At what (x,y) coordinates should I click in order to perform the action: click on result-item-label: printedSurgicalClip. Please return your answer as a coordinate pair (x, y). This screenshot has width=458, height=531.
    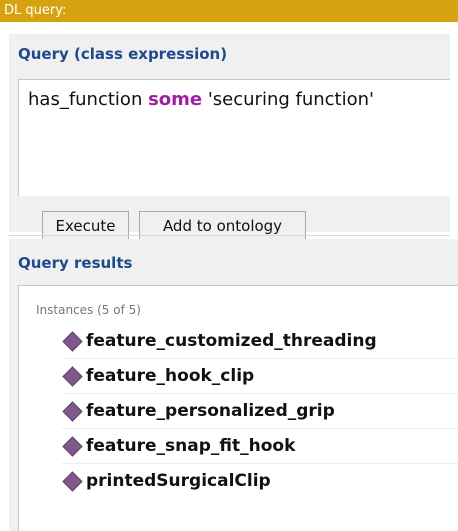
    Looking at the image, I should click on (178, 481).